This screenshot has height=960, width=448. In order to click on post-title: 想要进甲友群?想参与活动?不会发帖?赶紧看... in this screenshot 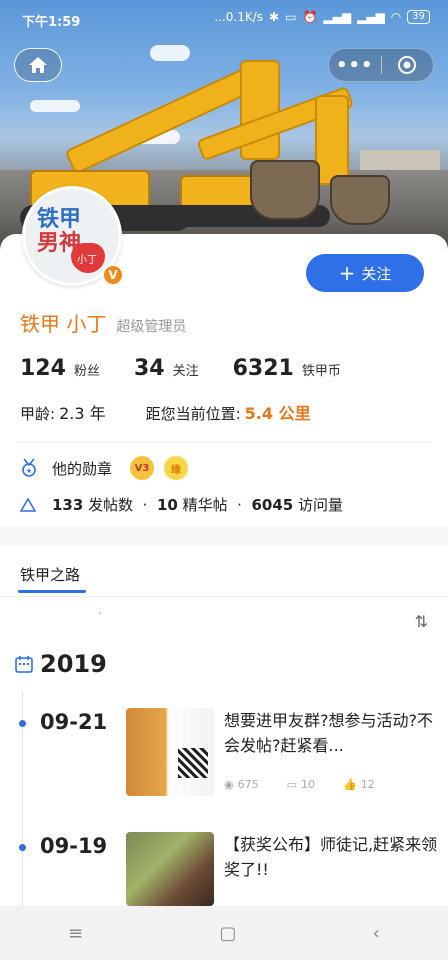, I will do `click(328, 733)`.